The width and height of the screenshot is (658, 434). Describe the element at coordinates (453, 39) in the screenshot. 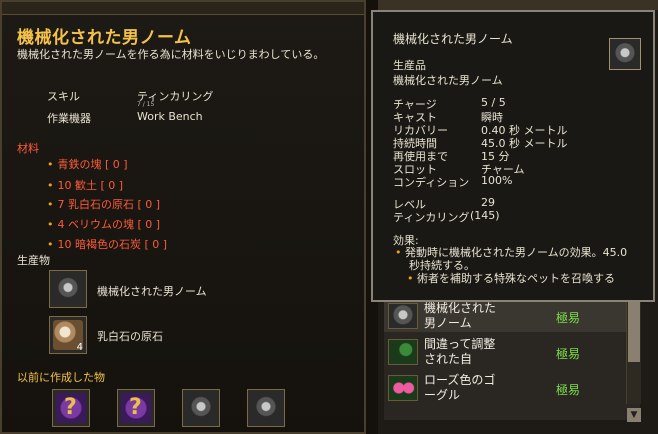

I see `tooltip-title: 機械化された男ノーム` at that location.